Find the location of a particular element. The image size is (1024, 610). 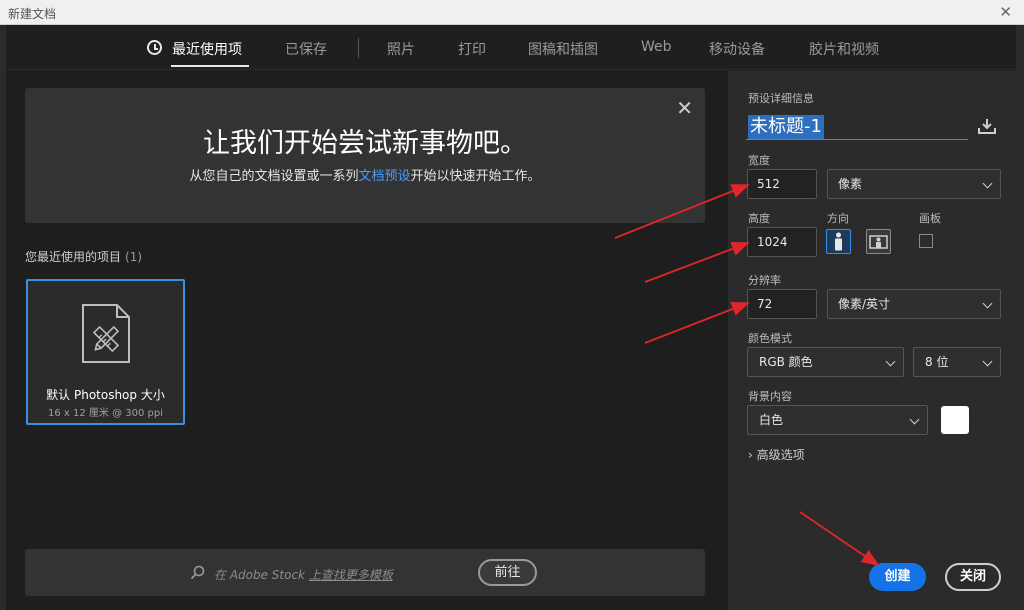

document-presets-link: 文档预设 is located at coordinates (384, 176).